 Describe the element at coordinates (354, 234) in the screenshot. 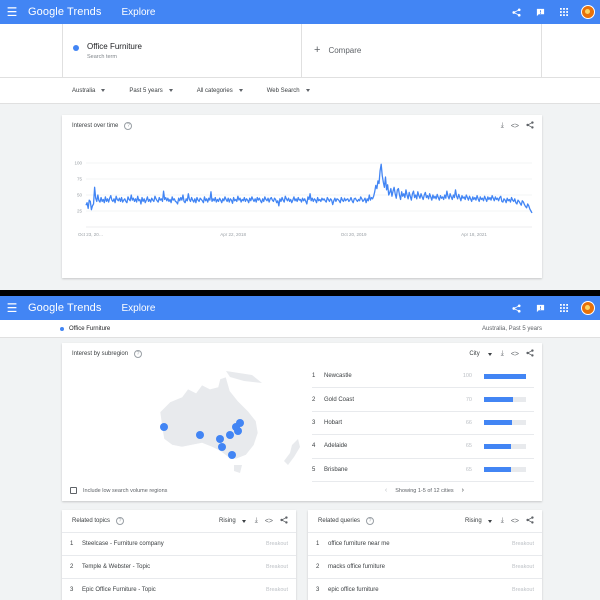

I see `x-tick-label: Oct 20, 2019` at that location.